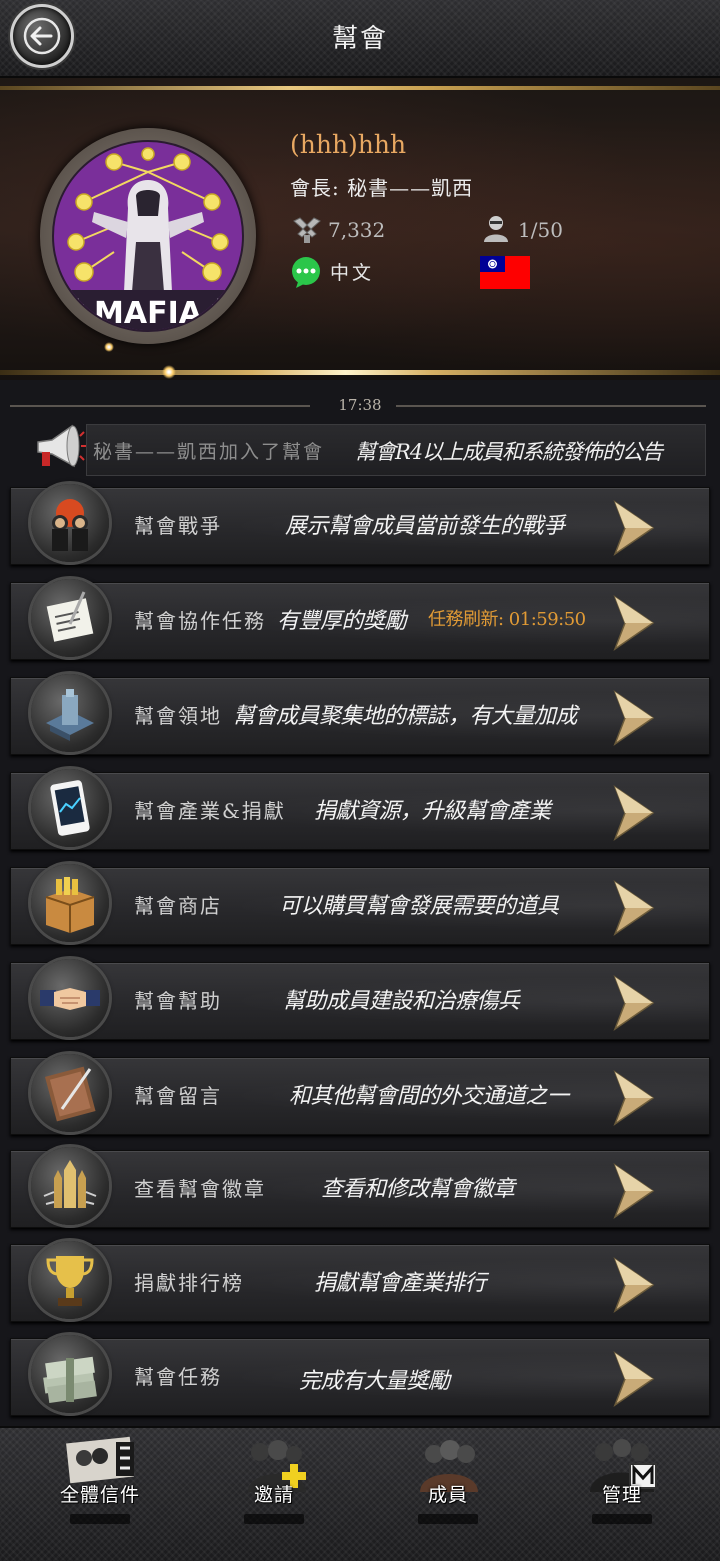  I want to click on guild-language: 中文, so click(352, 273).